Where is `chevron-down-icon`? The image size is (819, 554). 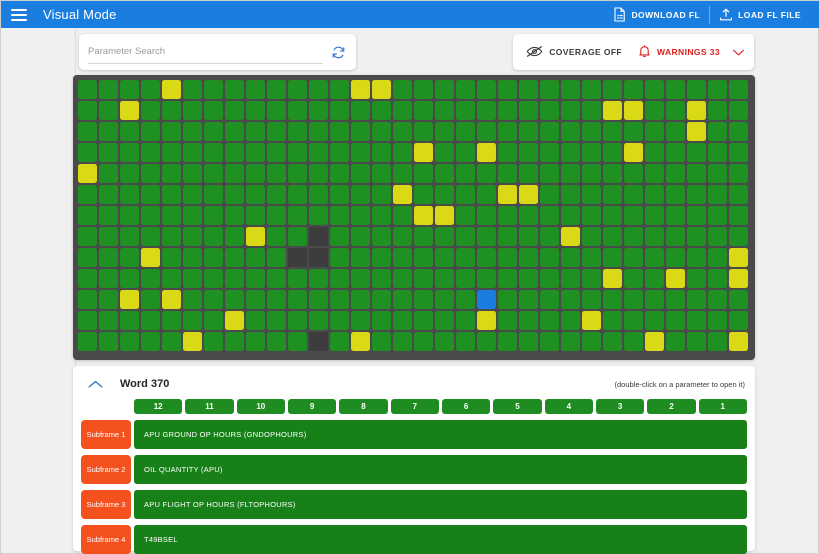
chevron-down-icon is located at coordinates (738, 52).